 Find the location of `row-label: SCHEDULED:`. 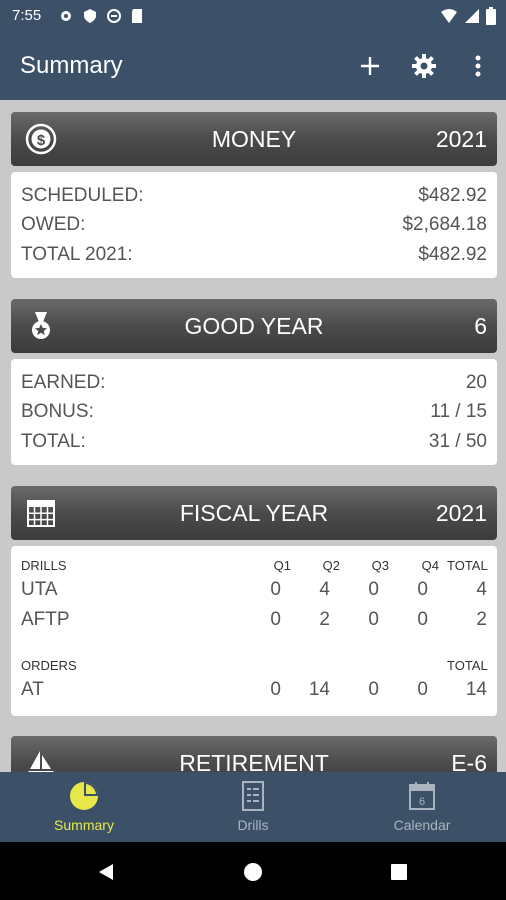

row-label: SCHEDULED: is located at coordinates (82, 195).